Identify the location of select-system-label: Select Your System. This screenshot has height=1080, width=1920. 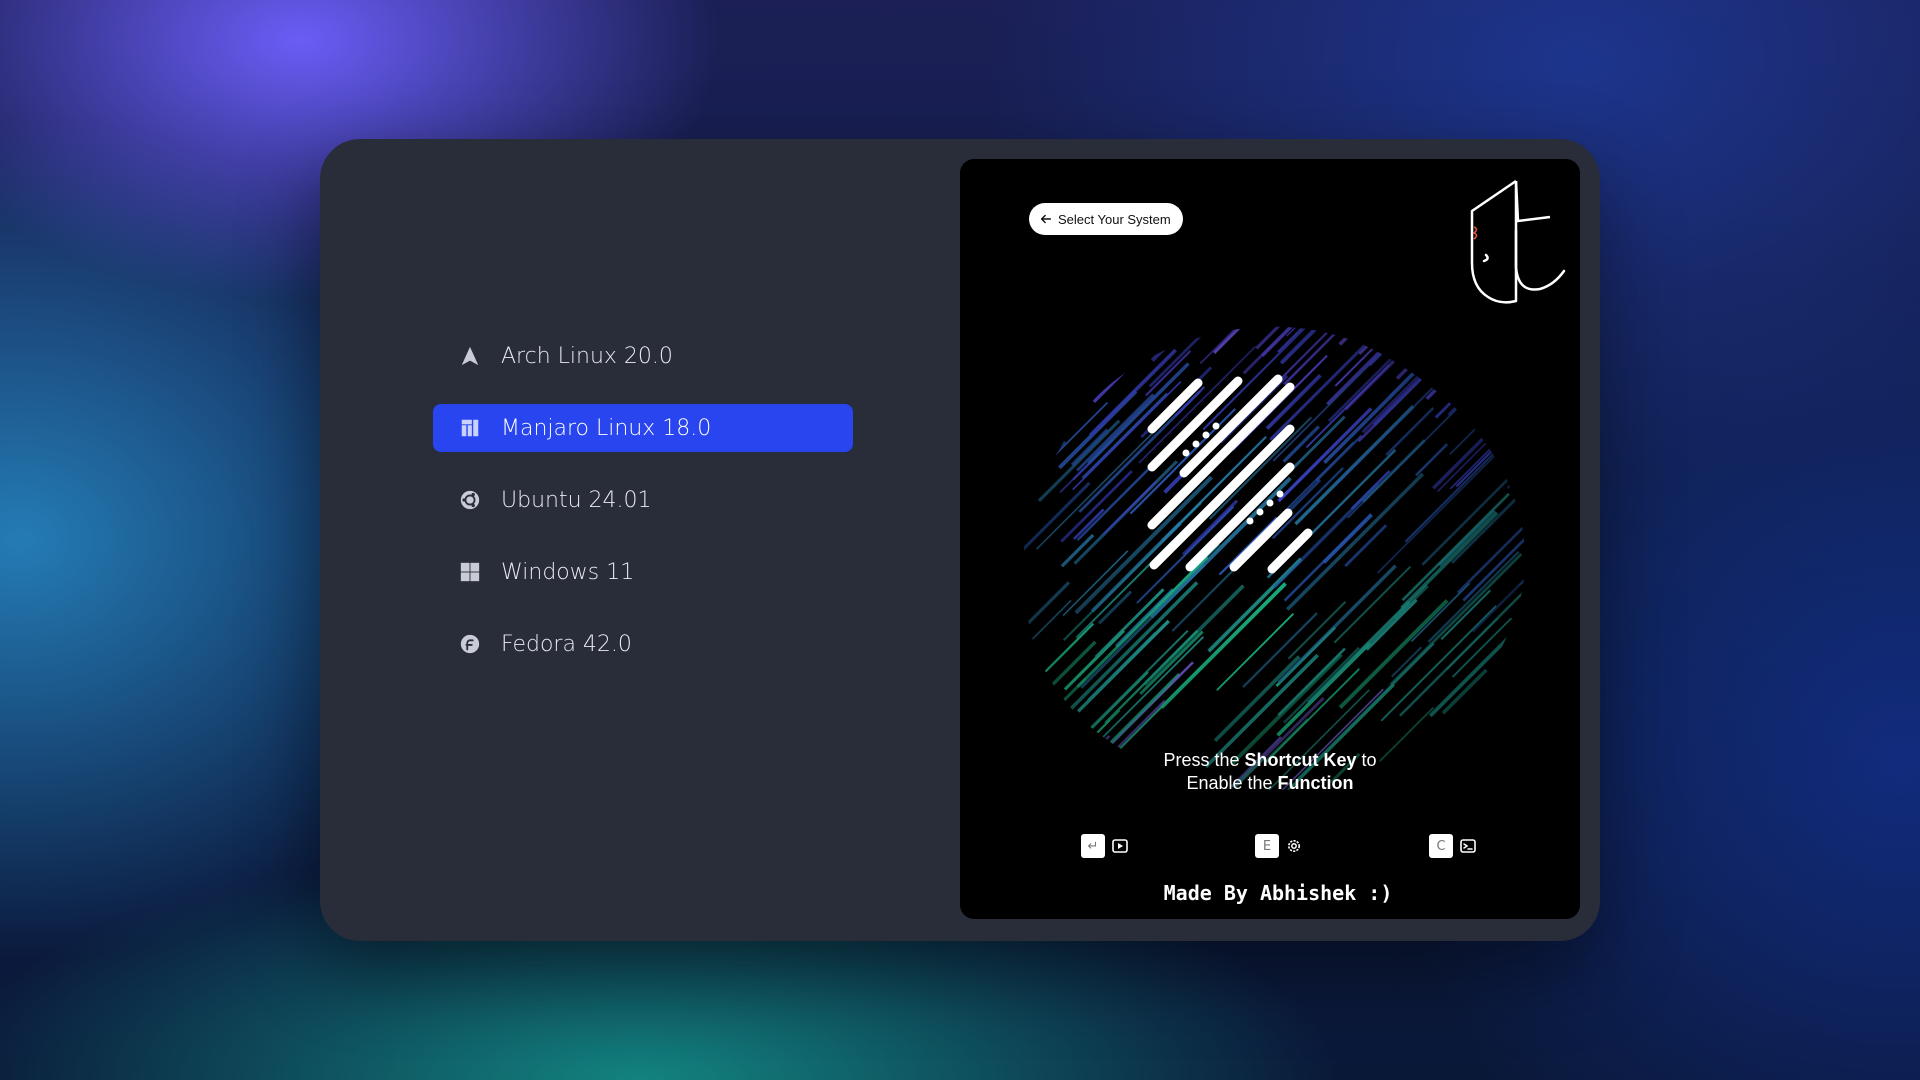
(1114, 219).